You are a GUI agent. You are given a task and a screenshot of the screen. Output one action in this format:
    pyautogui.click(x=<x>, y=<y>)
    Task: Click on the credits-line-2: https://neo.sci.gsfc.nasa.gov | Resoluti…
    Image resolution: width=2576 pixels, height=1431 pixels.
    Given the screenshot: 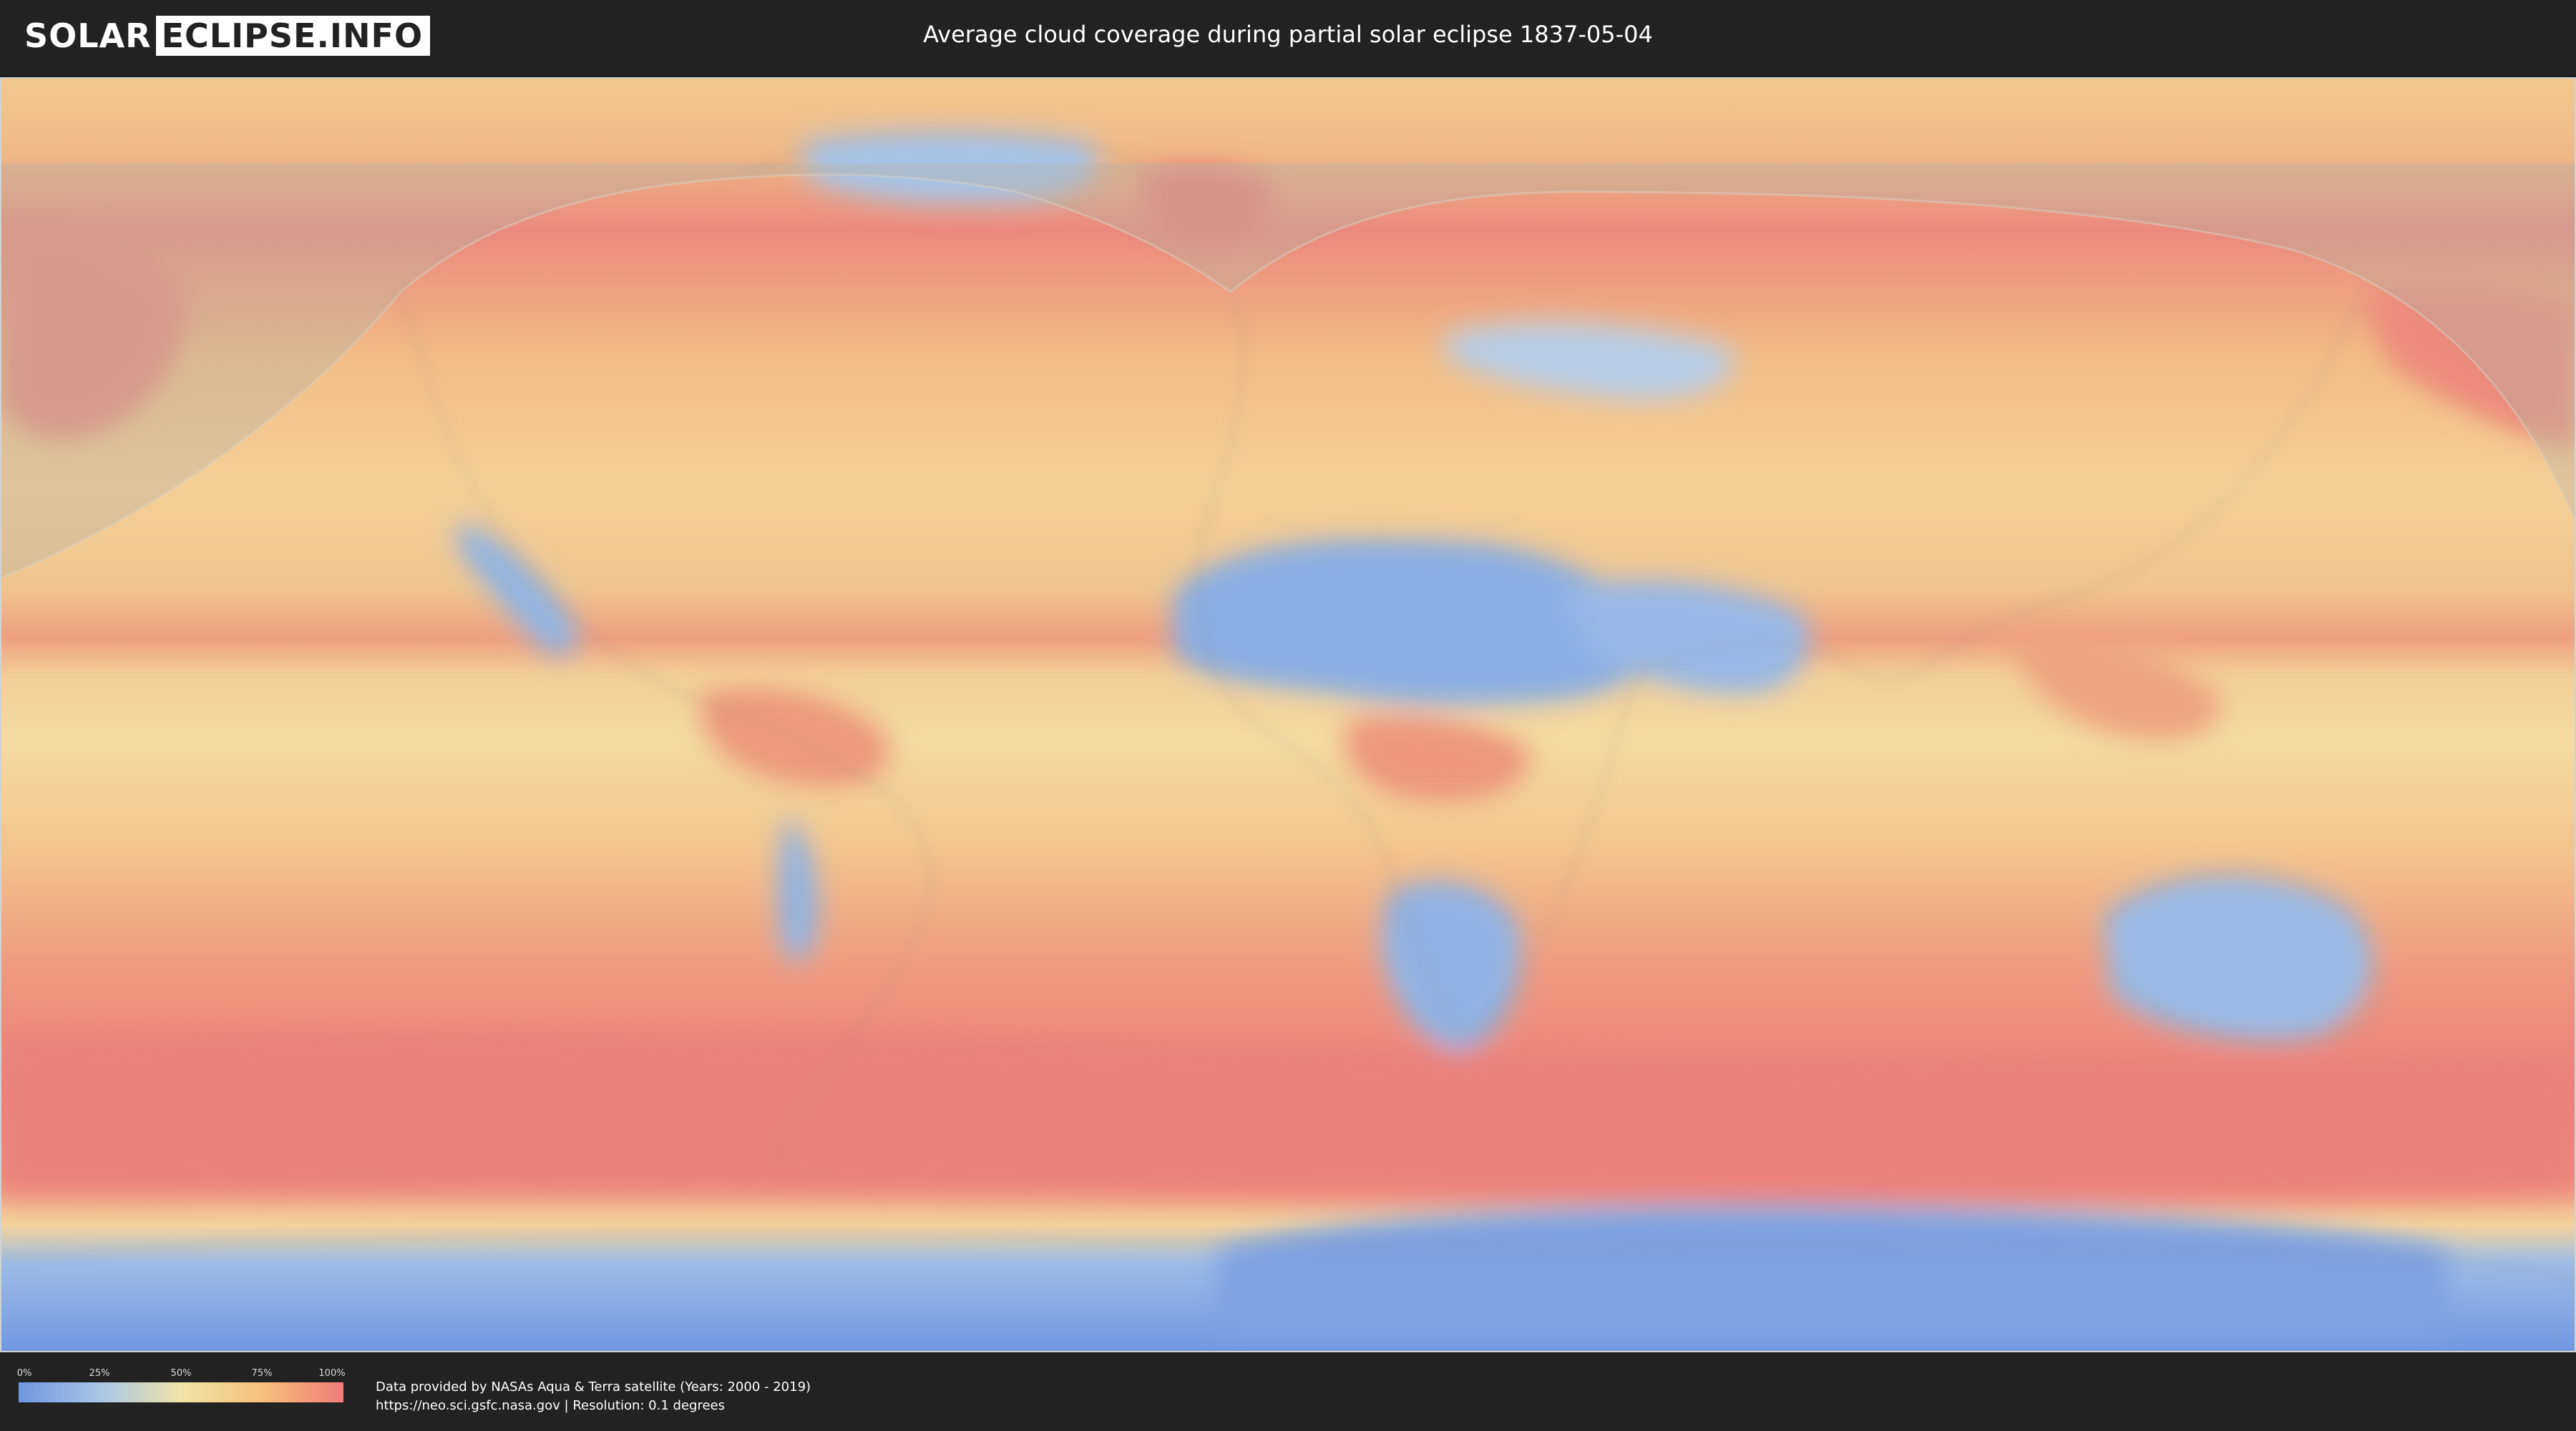 What is the action you would take?
    pyautogui.click(x=550, y=1405)
    